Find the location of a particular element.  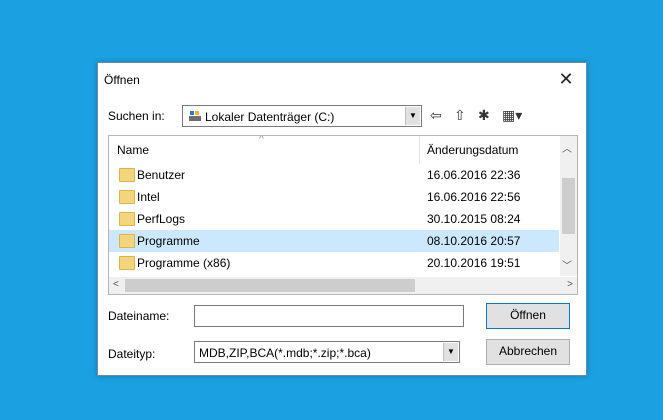

file-date: 16.06.2016 22:56 is located at coordinates (474, 197).